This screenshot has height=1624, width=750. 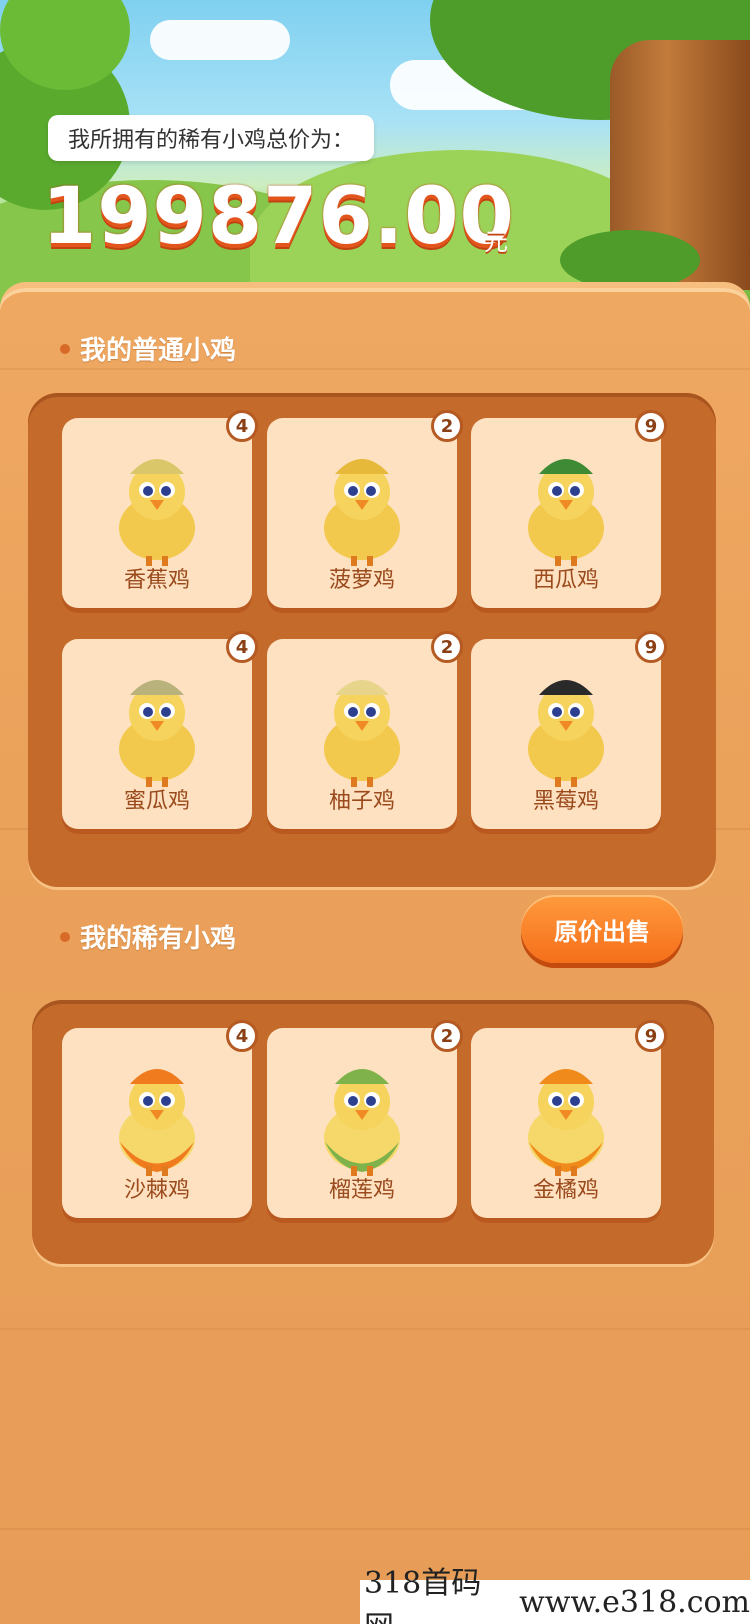 I want to click on chicken-card: 蜜瓜鸡 4, so click(x=160, y=730).